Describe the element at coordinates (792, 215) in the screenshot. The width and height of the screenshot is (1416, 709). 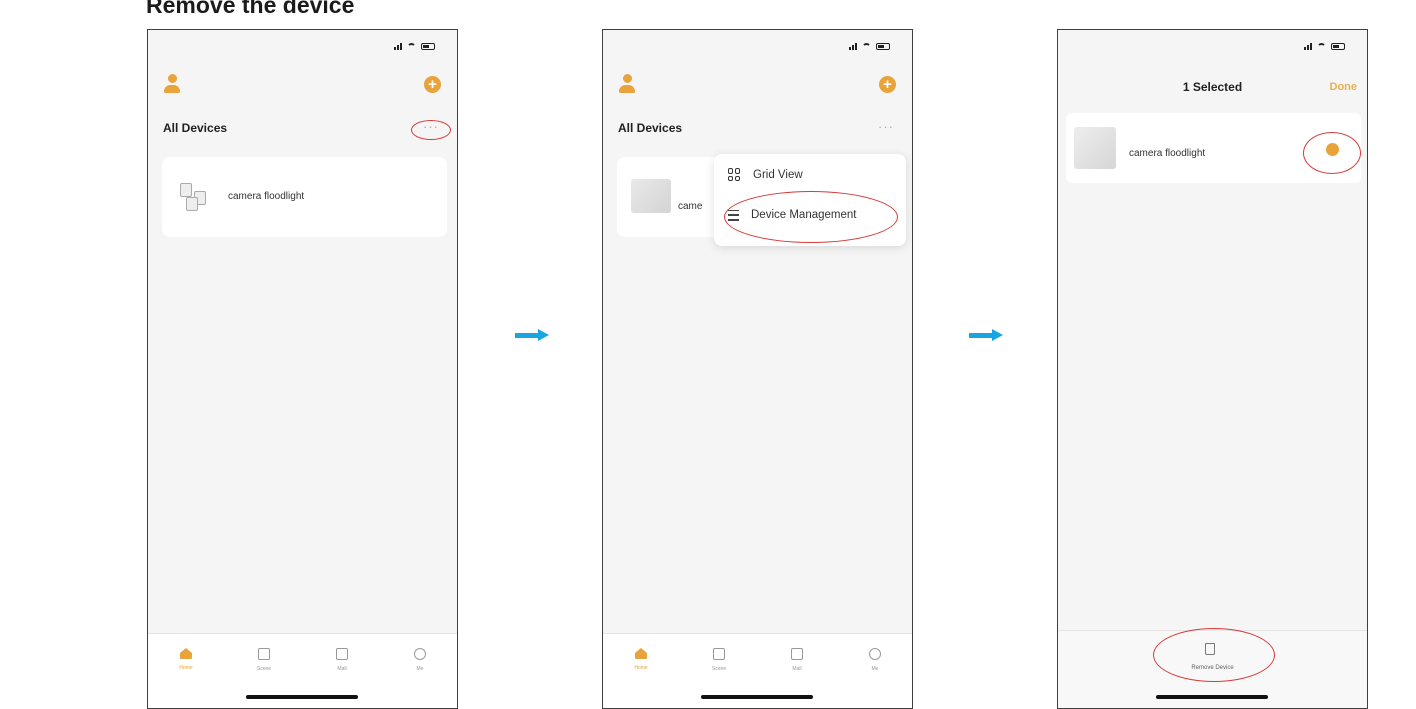
I see `menu-item-device-management: Device Management` at that location.